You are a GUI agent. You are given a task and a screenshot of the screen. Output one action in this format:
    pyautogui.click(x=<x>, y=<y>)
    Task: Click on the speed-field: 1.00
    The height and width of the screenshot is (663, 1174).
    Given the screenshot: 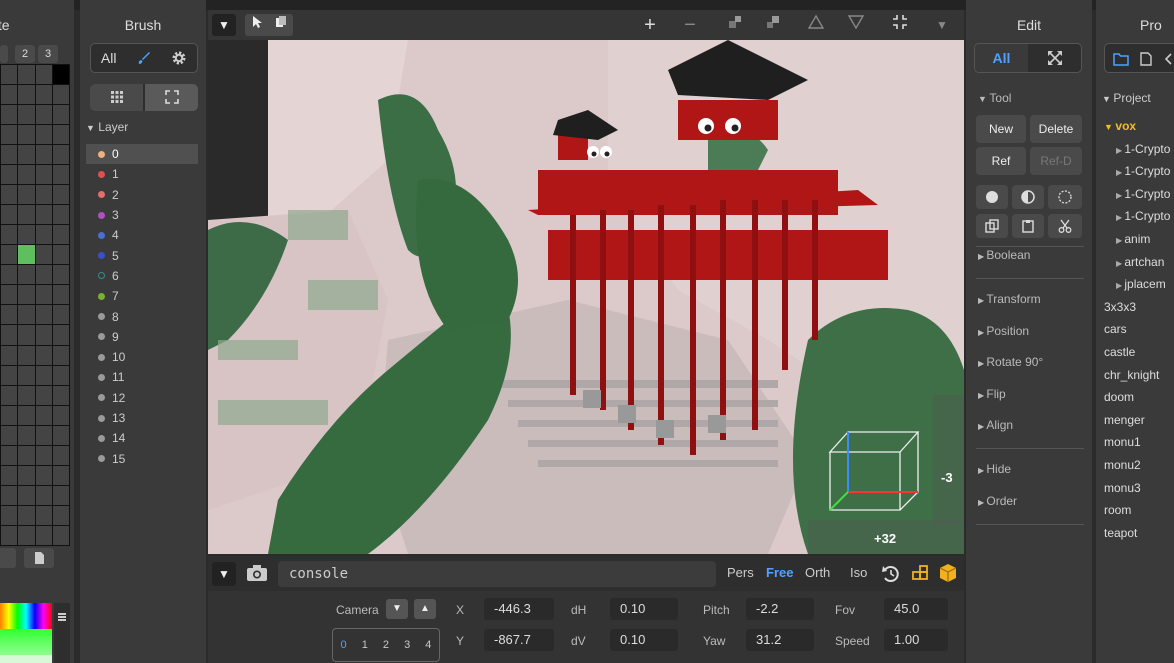 What is the action you would take?
    pyautogui.click(x=916, y=640)
    